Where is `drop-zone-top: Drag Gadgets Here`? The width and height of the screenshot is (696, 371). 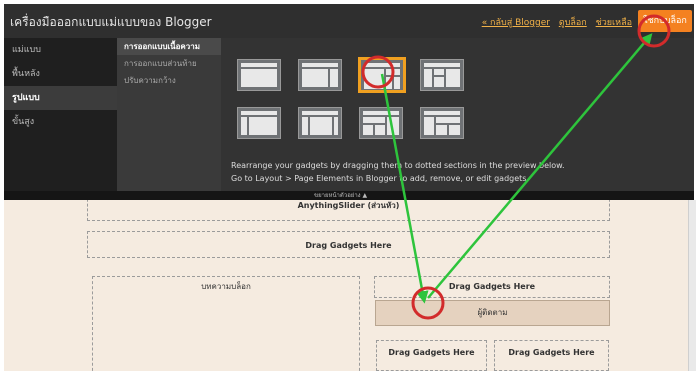 drop-zone-top: Drag Gadgets Here is located at coordinates (348, 244).